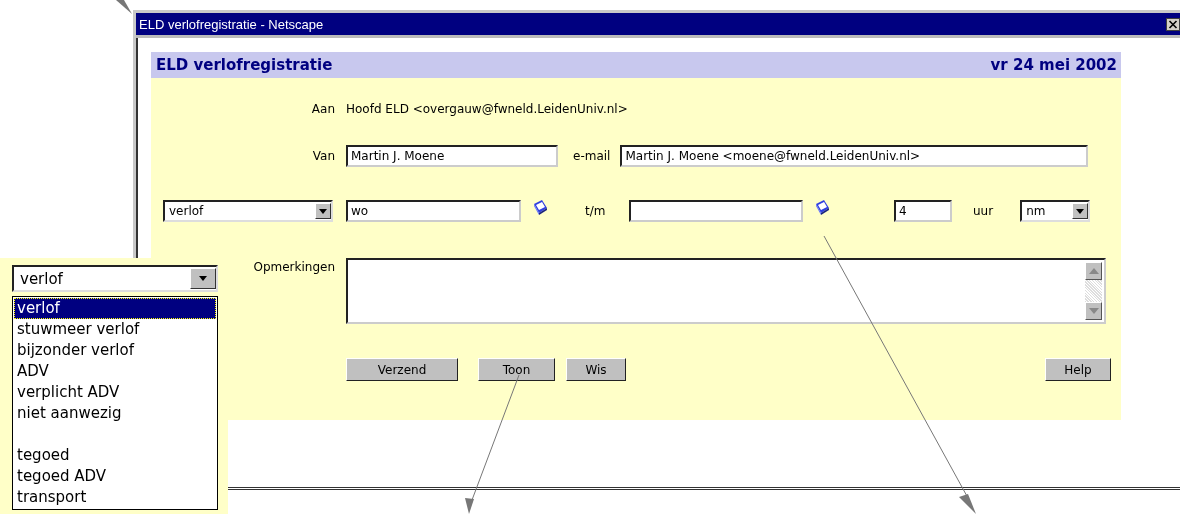 The image size is (1180, 514). What do you see at coordinates (231, 24) in the screenshot?
I see `window-title: ELD verlofregistratie - Netscape` at bounding box center [231, 24].